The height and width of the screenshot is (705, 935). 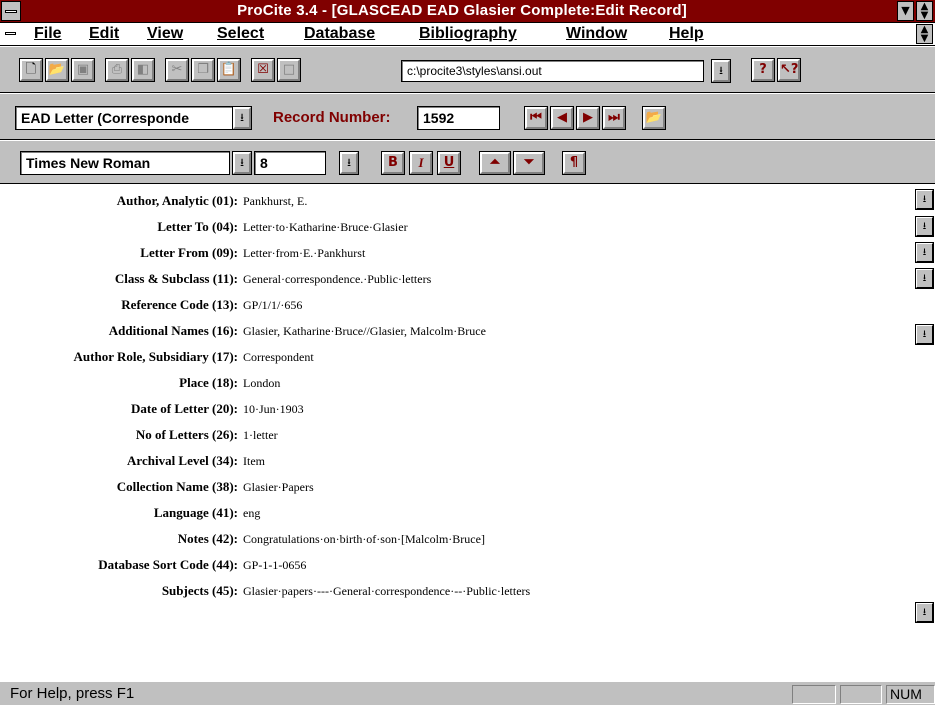 I want to click on menu-file: File, so click(x=48, y=34).